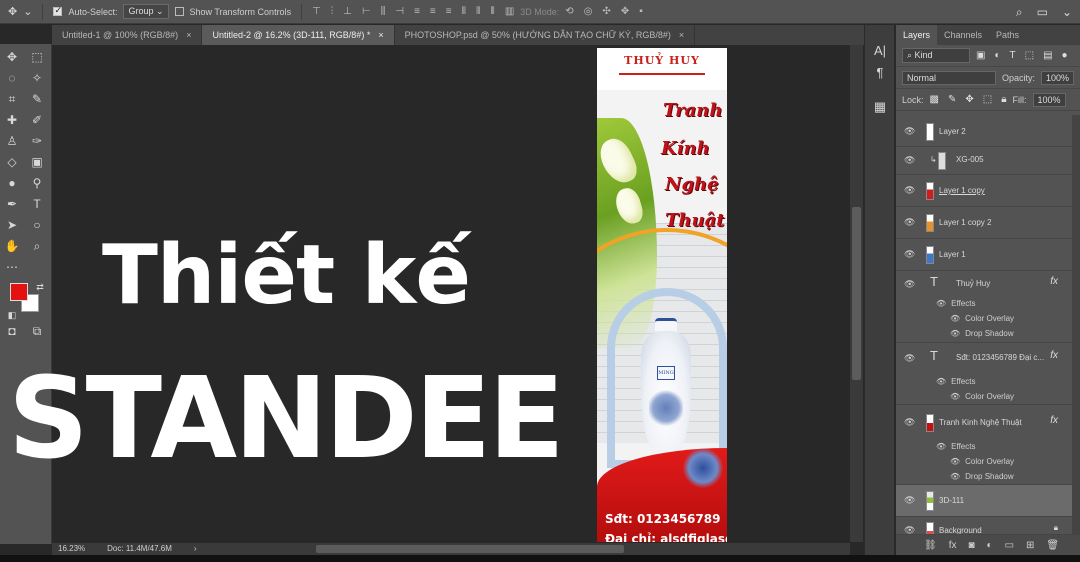 The height and width of the screenshot is (562, 1080). Describe the element at coordinates (399, 11) in the screenshot. I see `align-right-icon: ⊣` at that location.